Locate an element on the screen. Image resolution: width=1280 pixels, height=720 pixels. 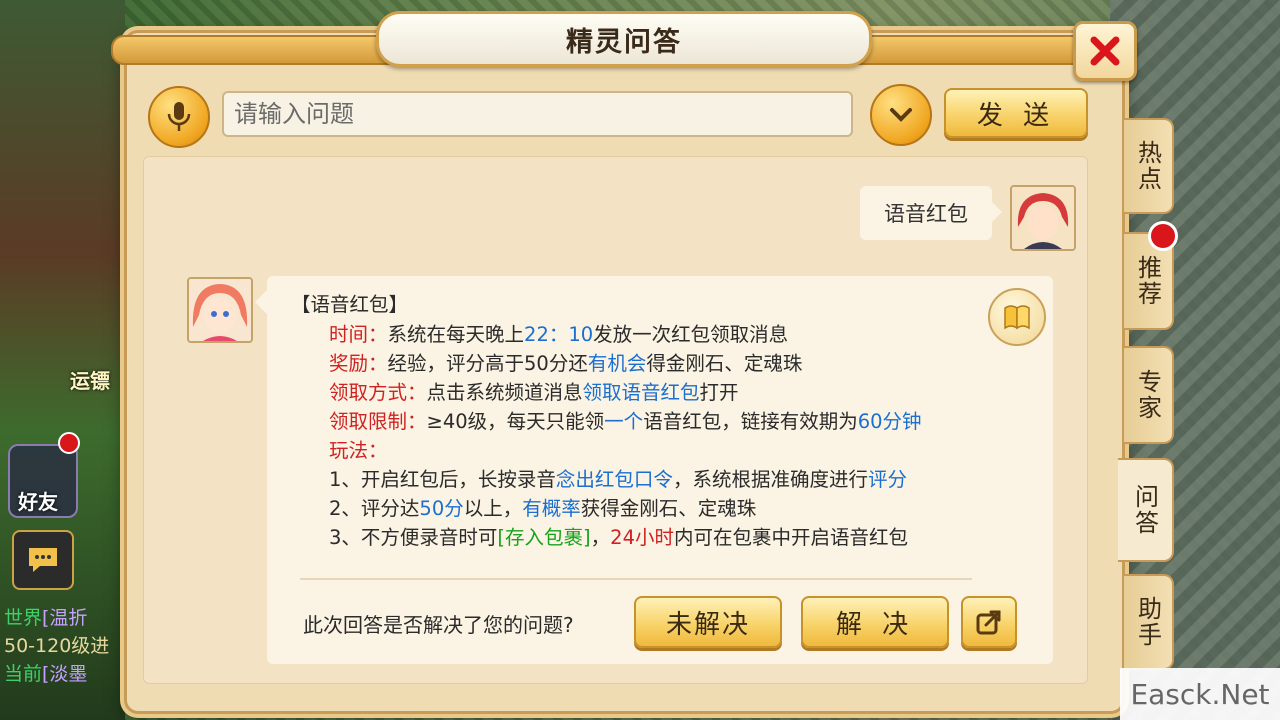
send-button: 发 送 is located at coordinates (1016, 113).